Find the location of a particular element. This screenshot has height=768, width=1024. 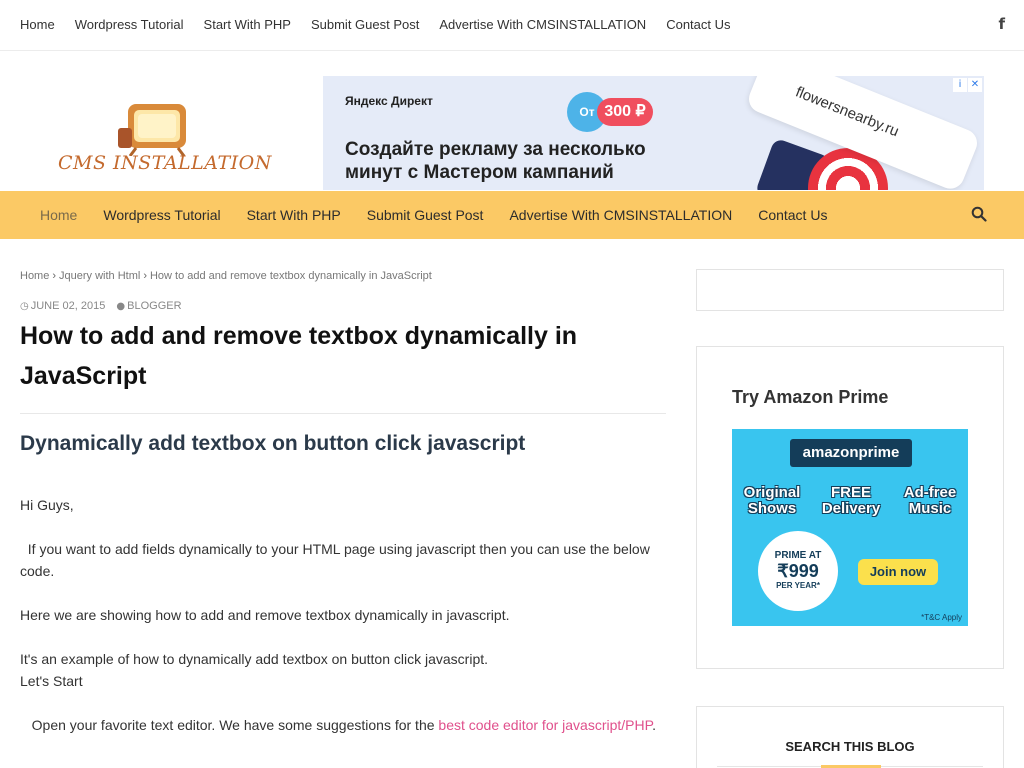

ad-brand: Яндекс Директ is located at coordinates (389, 101).